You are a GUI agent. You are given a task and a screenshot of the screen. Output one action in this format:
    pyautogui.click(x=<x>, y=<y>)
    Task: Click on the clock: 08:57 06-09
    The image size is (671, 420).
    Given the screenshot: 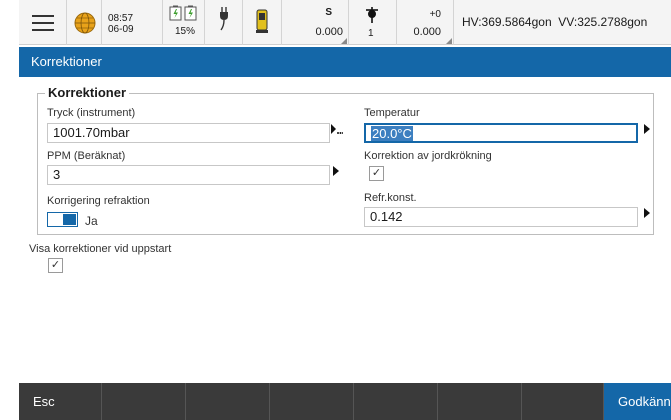 What is the action you would take?
    pyautogui.click(x=132, y=22)
    